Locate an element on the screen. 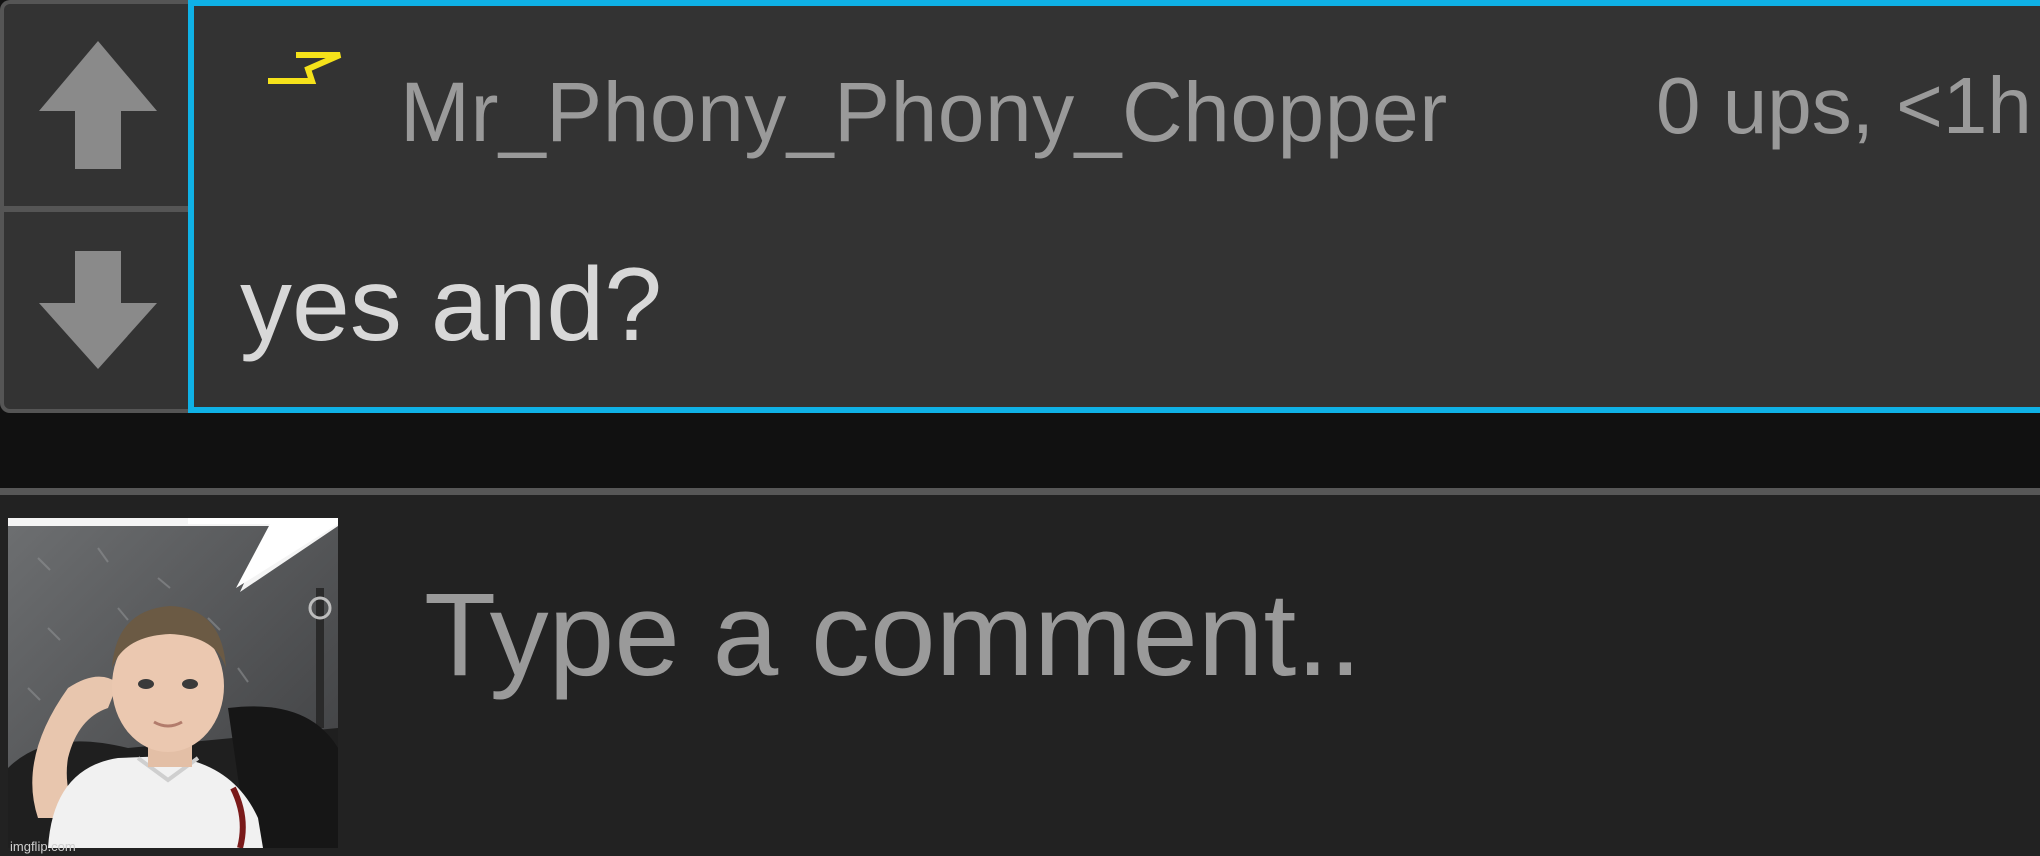  downvote-button is located at coordinates (97, 309).